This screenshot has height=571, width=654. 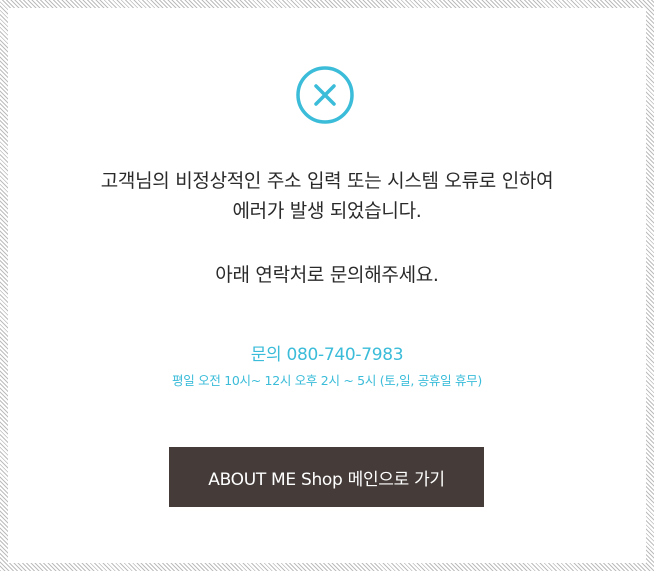 What do you see at coordinates (325, 95) in the screenshot?
I see `close-circle-icon` at bounding box center [325, 95].